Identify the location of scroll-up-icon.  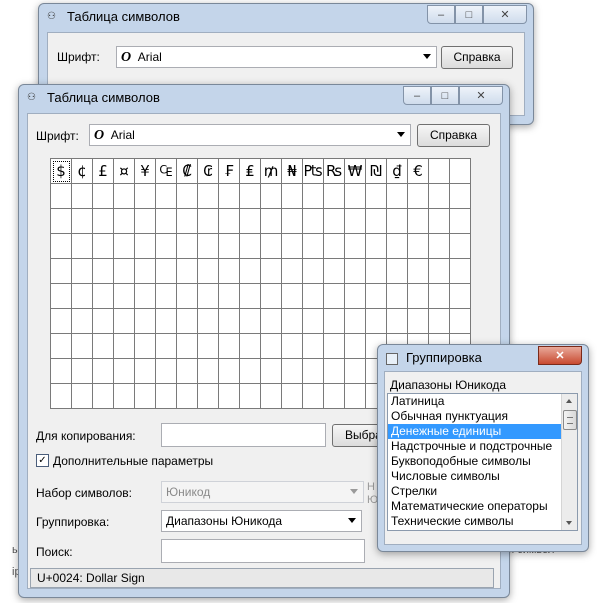
(569, 401).